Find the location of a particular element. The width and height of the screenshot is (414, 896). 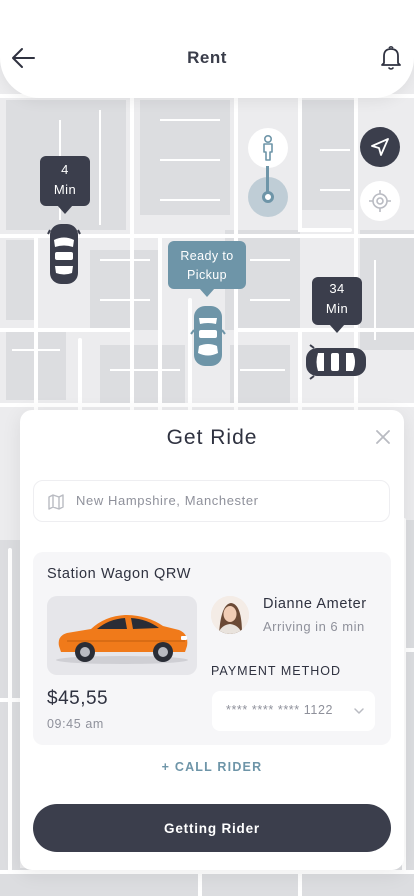

app-header: Rent is located at coordinates (207, 49).